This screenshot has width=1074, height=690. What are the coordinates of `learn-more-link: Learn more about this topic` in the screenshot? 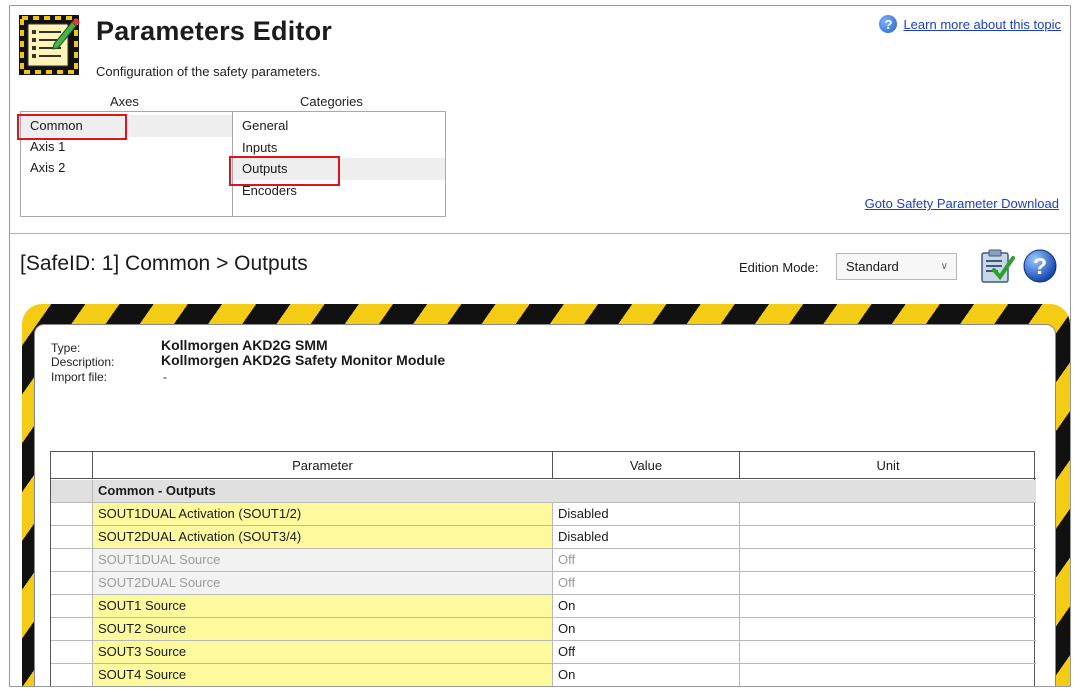 It's located at (982, 24).